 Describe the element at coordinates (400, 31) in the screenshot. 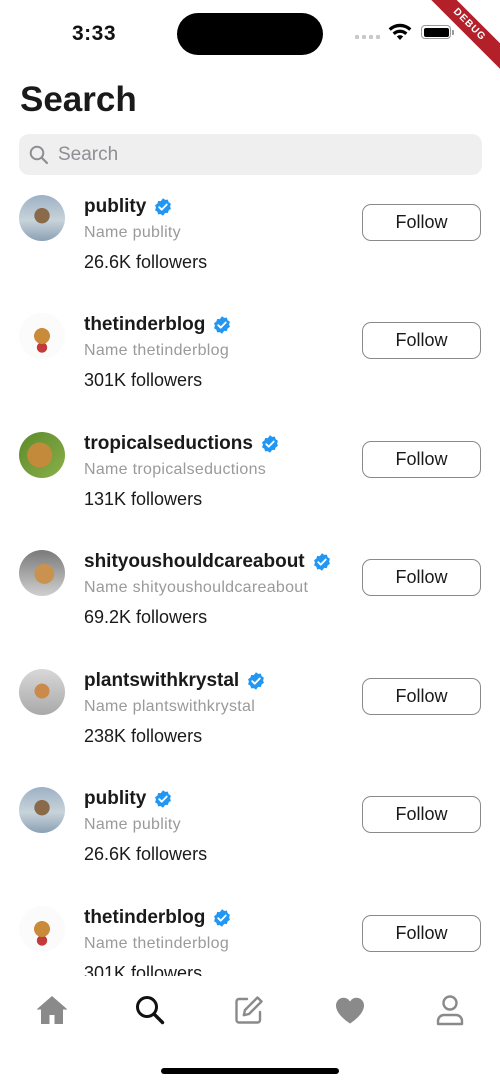

I see `wifi-icon` at that location.